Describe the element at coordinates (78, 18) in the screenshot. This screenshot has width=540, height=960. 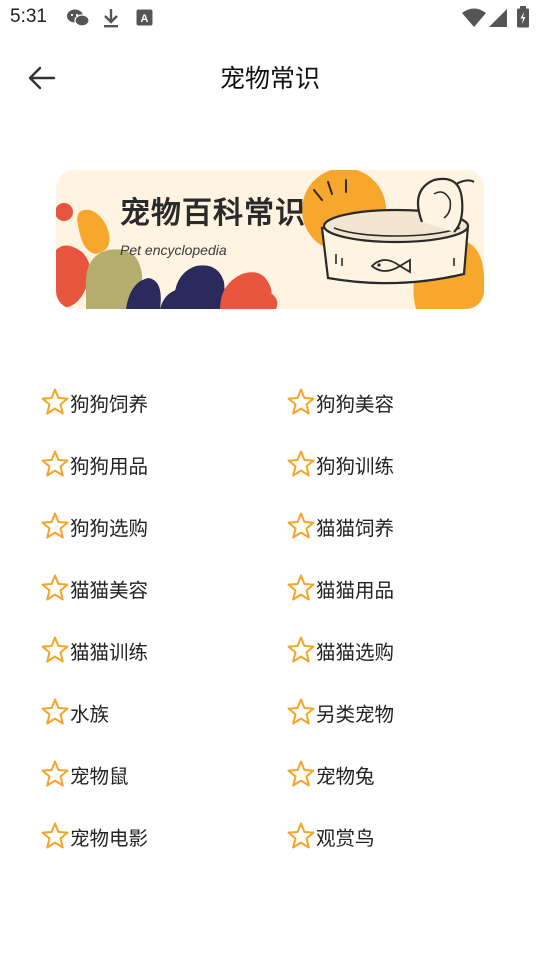
I see `wechat-icon` at that location.